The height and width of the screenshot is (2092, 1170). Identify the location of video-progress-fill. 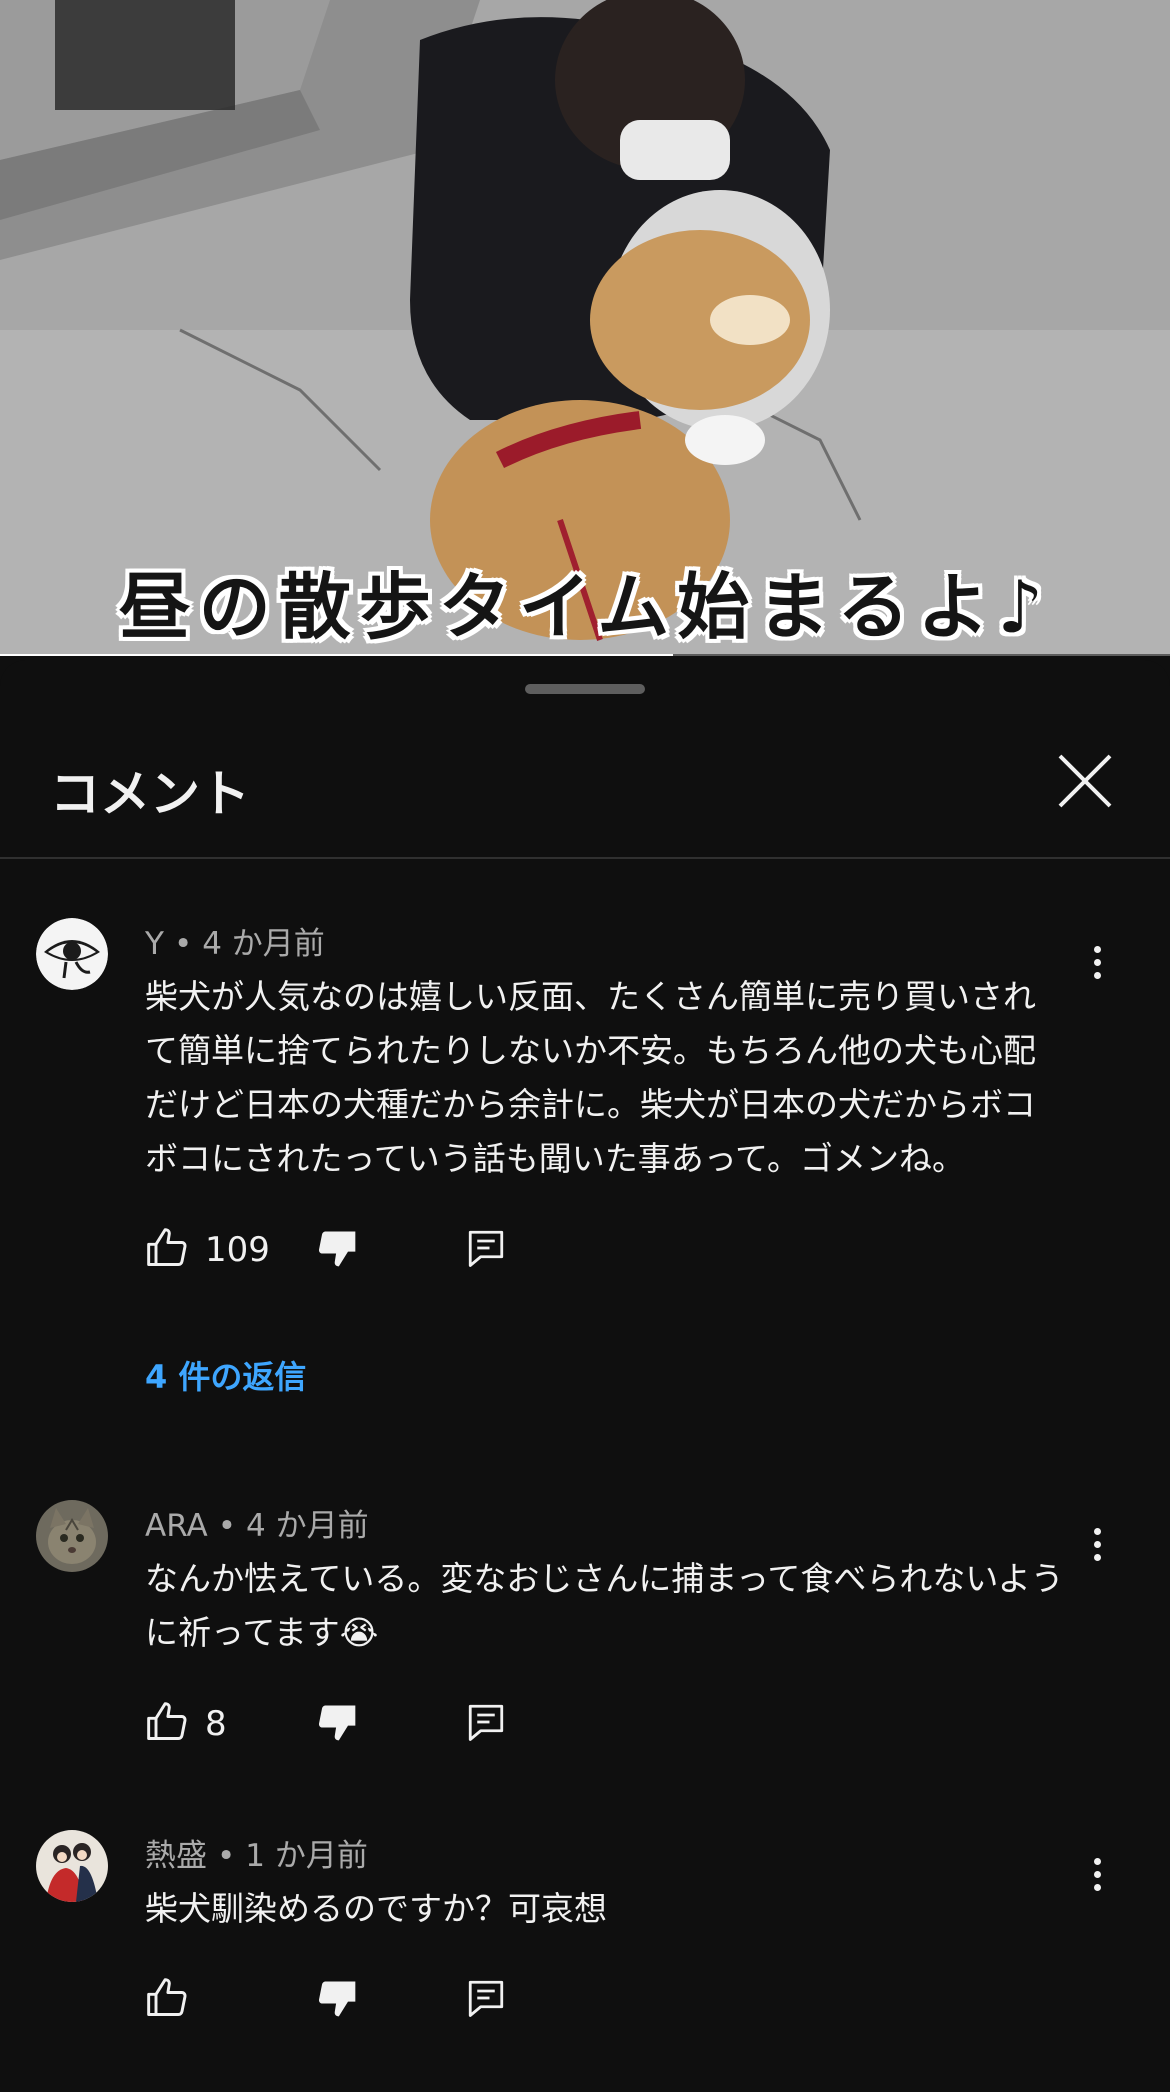
(336, 655).